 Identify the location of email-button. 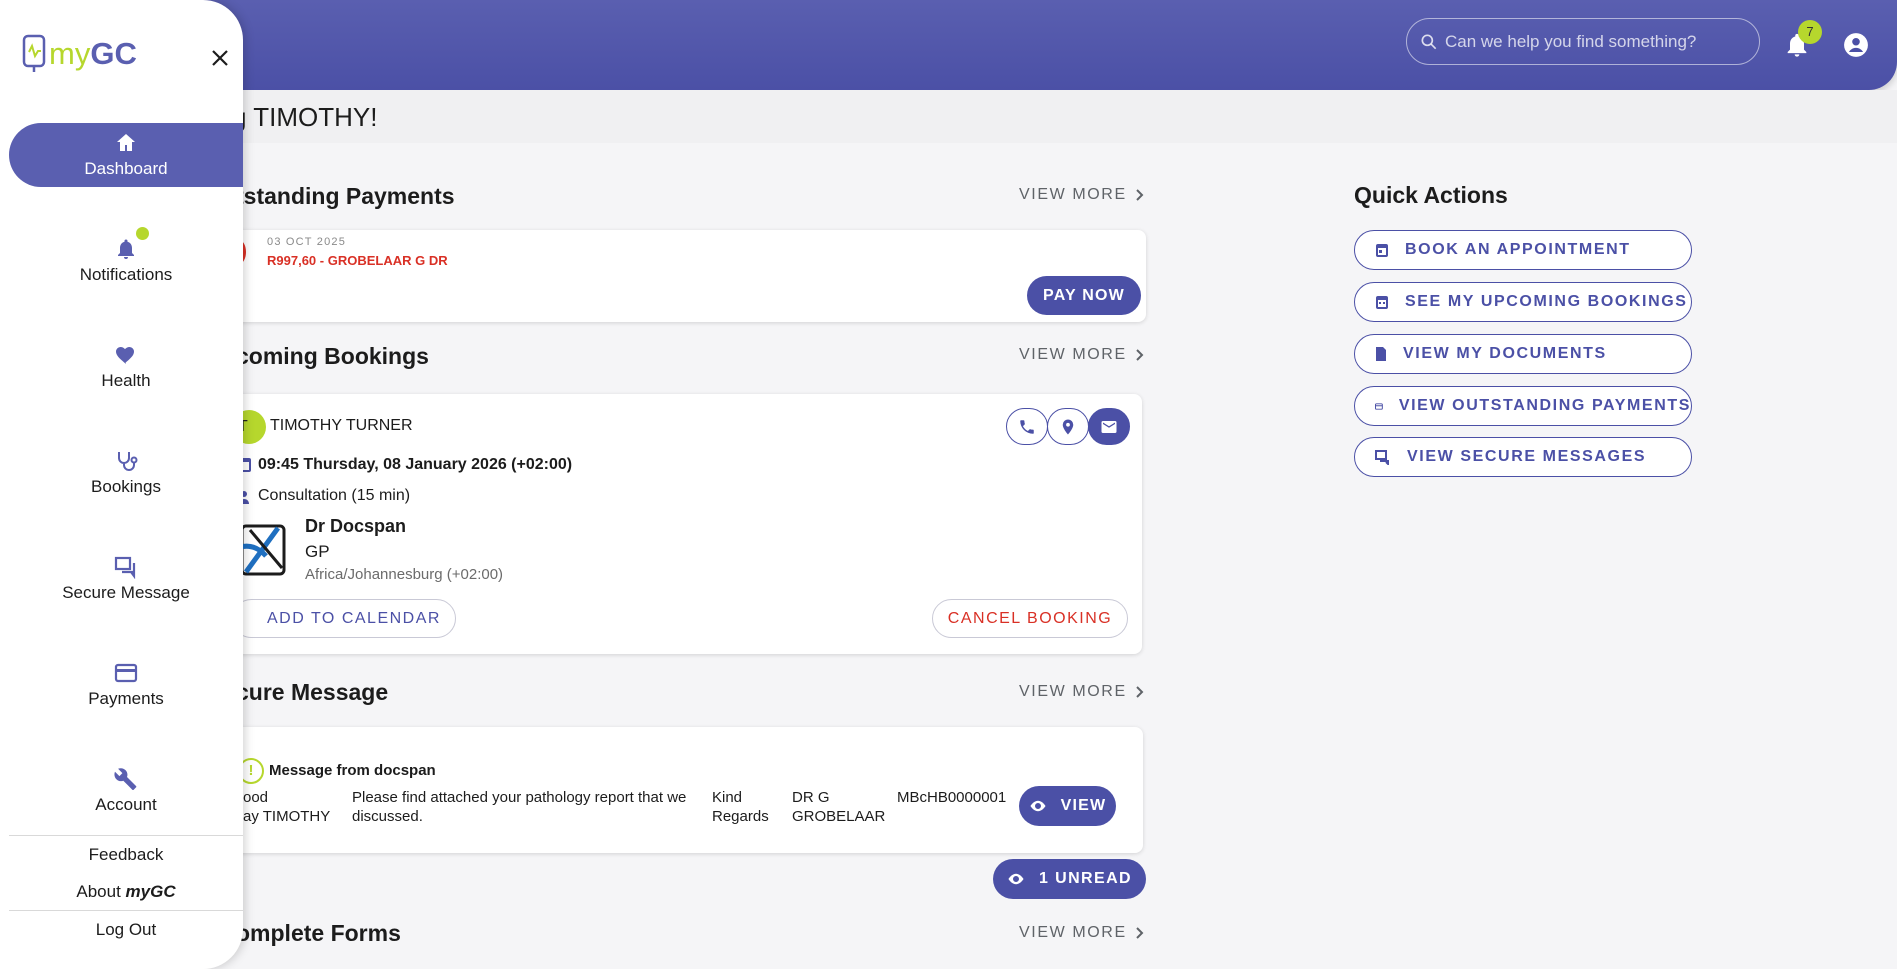
(1109, 426).